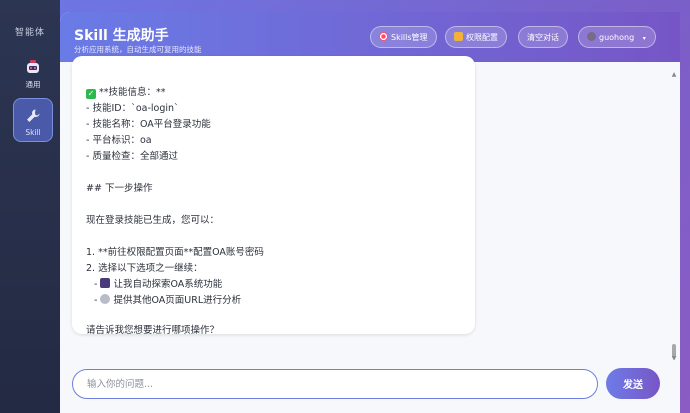  I want to click on message-line: ✓ **技能信息：**, so click(126, 93).